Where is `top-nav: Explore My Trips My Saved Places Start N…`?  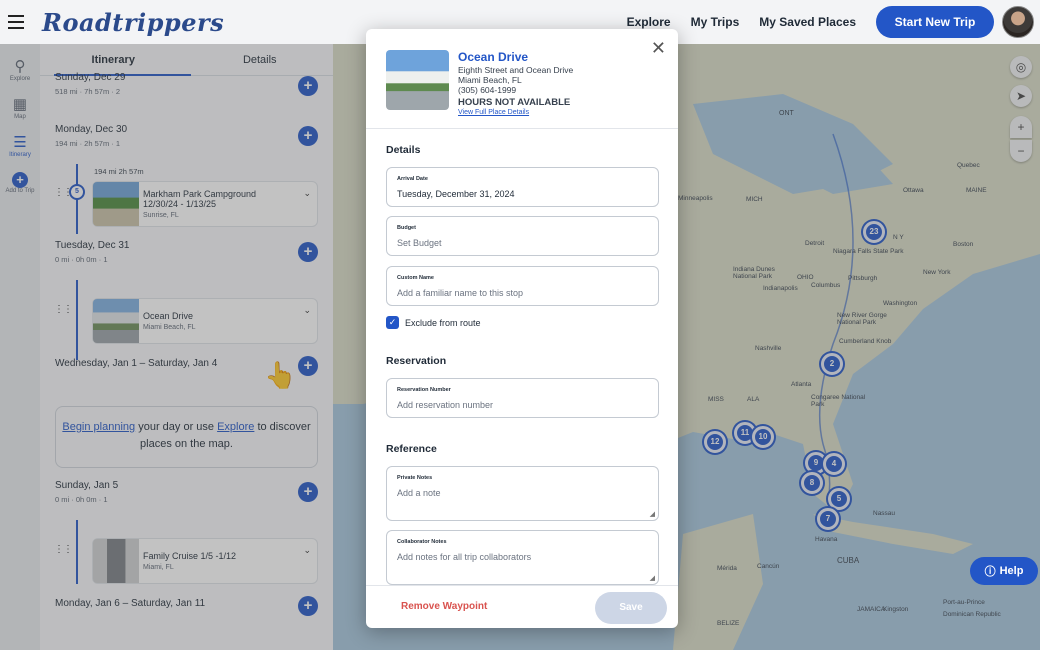
top-nav: Explore My Trips My Saved Places Start N… is located at coordinates (833, 22).